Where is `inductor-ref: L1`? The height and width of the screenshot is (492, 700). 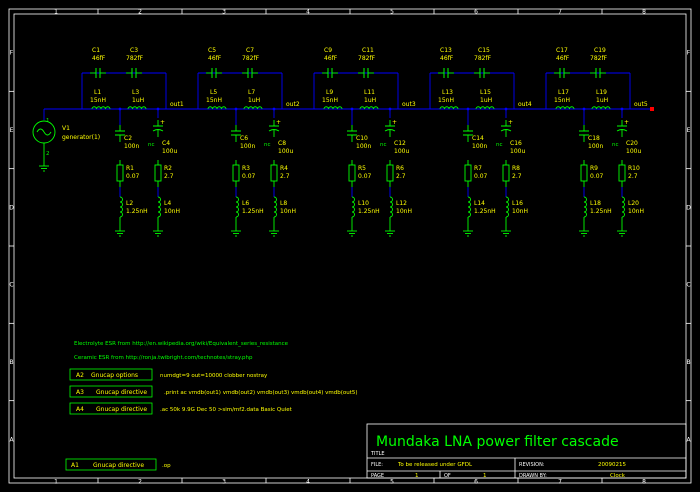
inductor-ref: L1 is located at coordinates (97, 92).